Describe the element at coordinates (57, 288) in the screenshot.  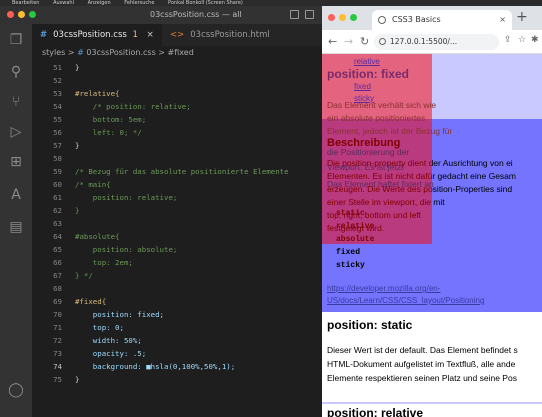
I see `line-number: 68` at that location.